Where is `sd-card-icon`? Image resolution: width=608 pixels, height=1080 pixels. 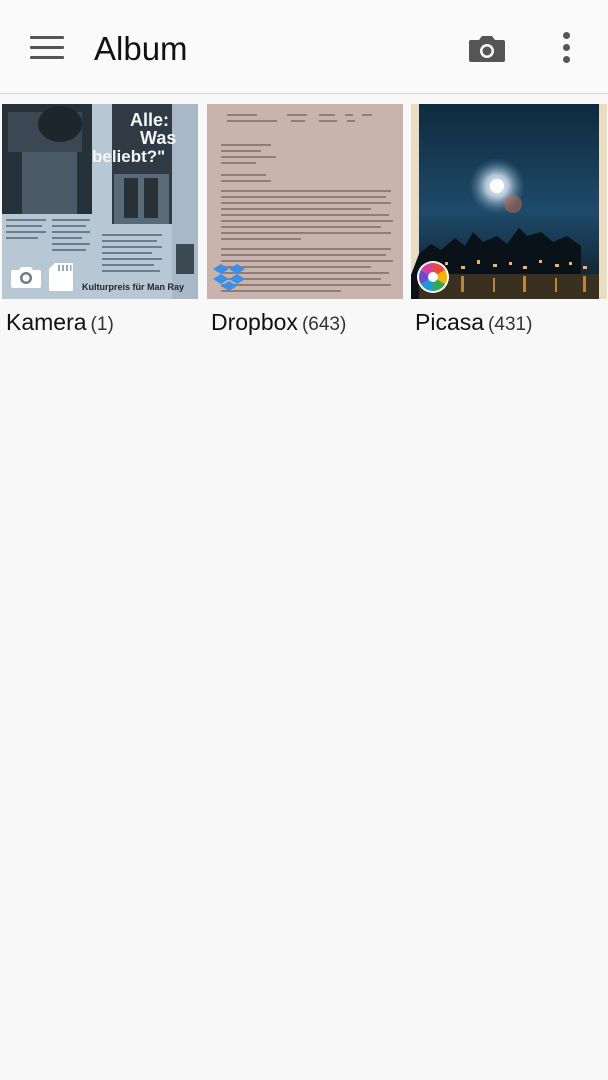
sd-card-icon is located at coordinates (61, 277).